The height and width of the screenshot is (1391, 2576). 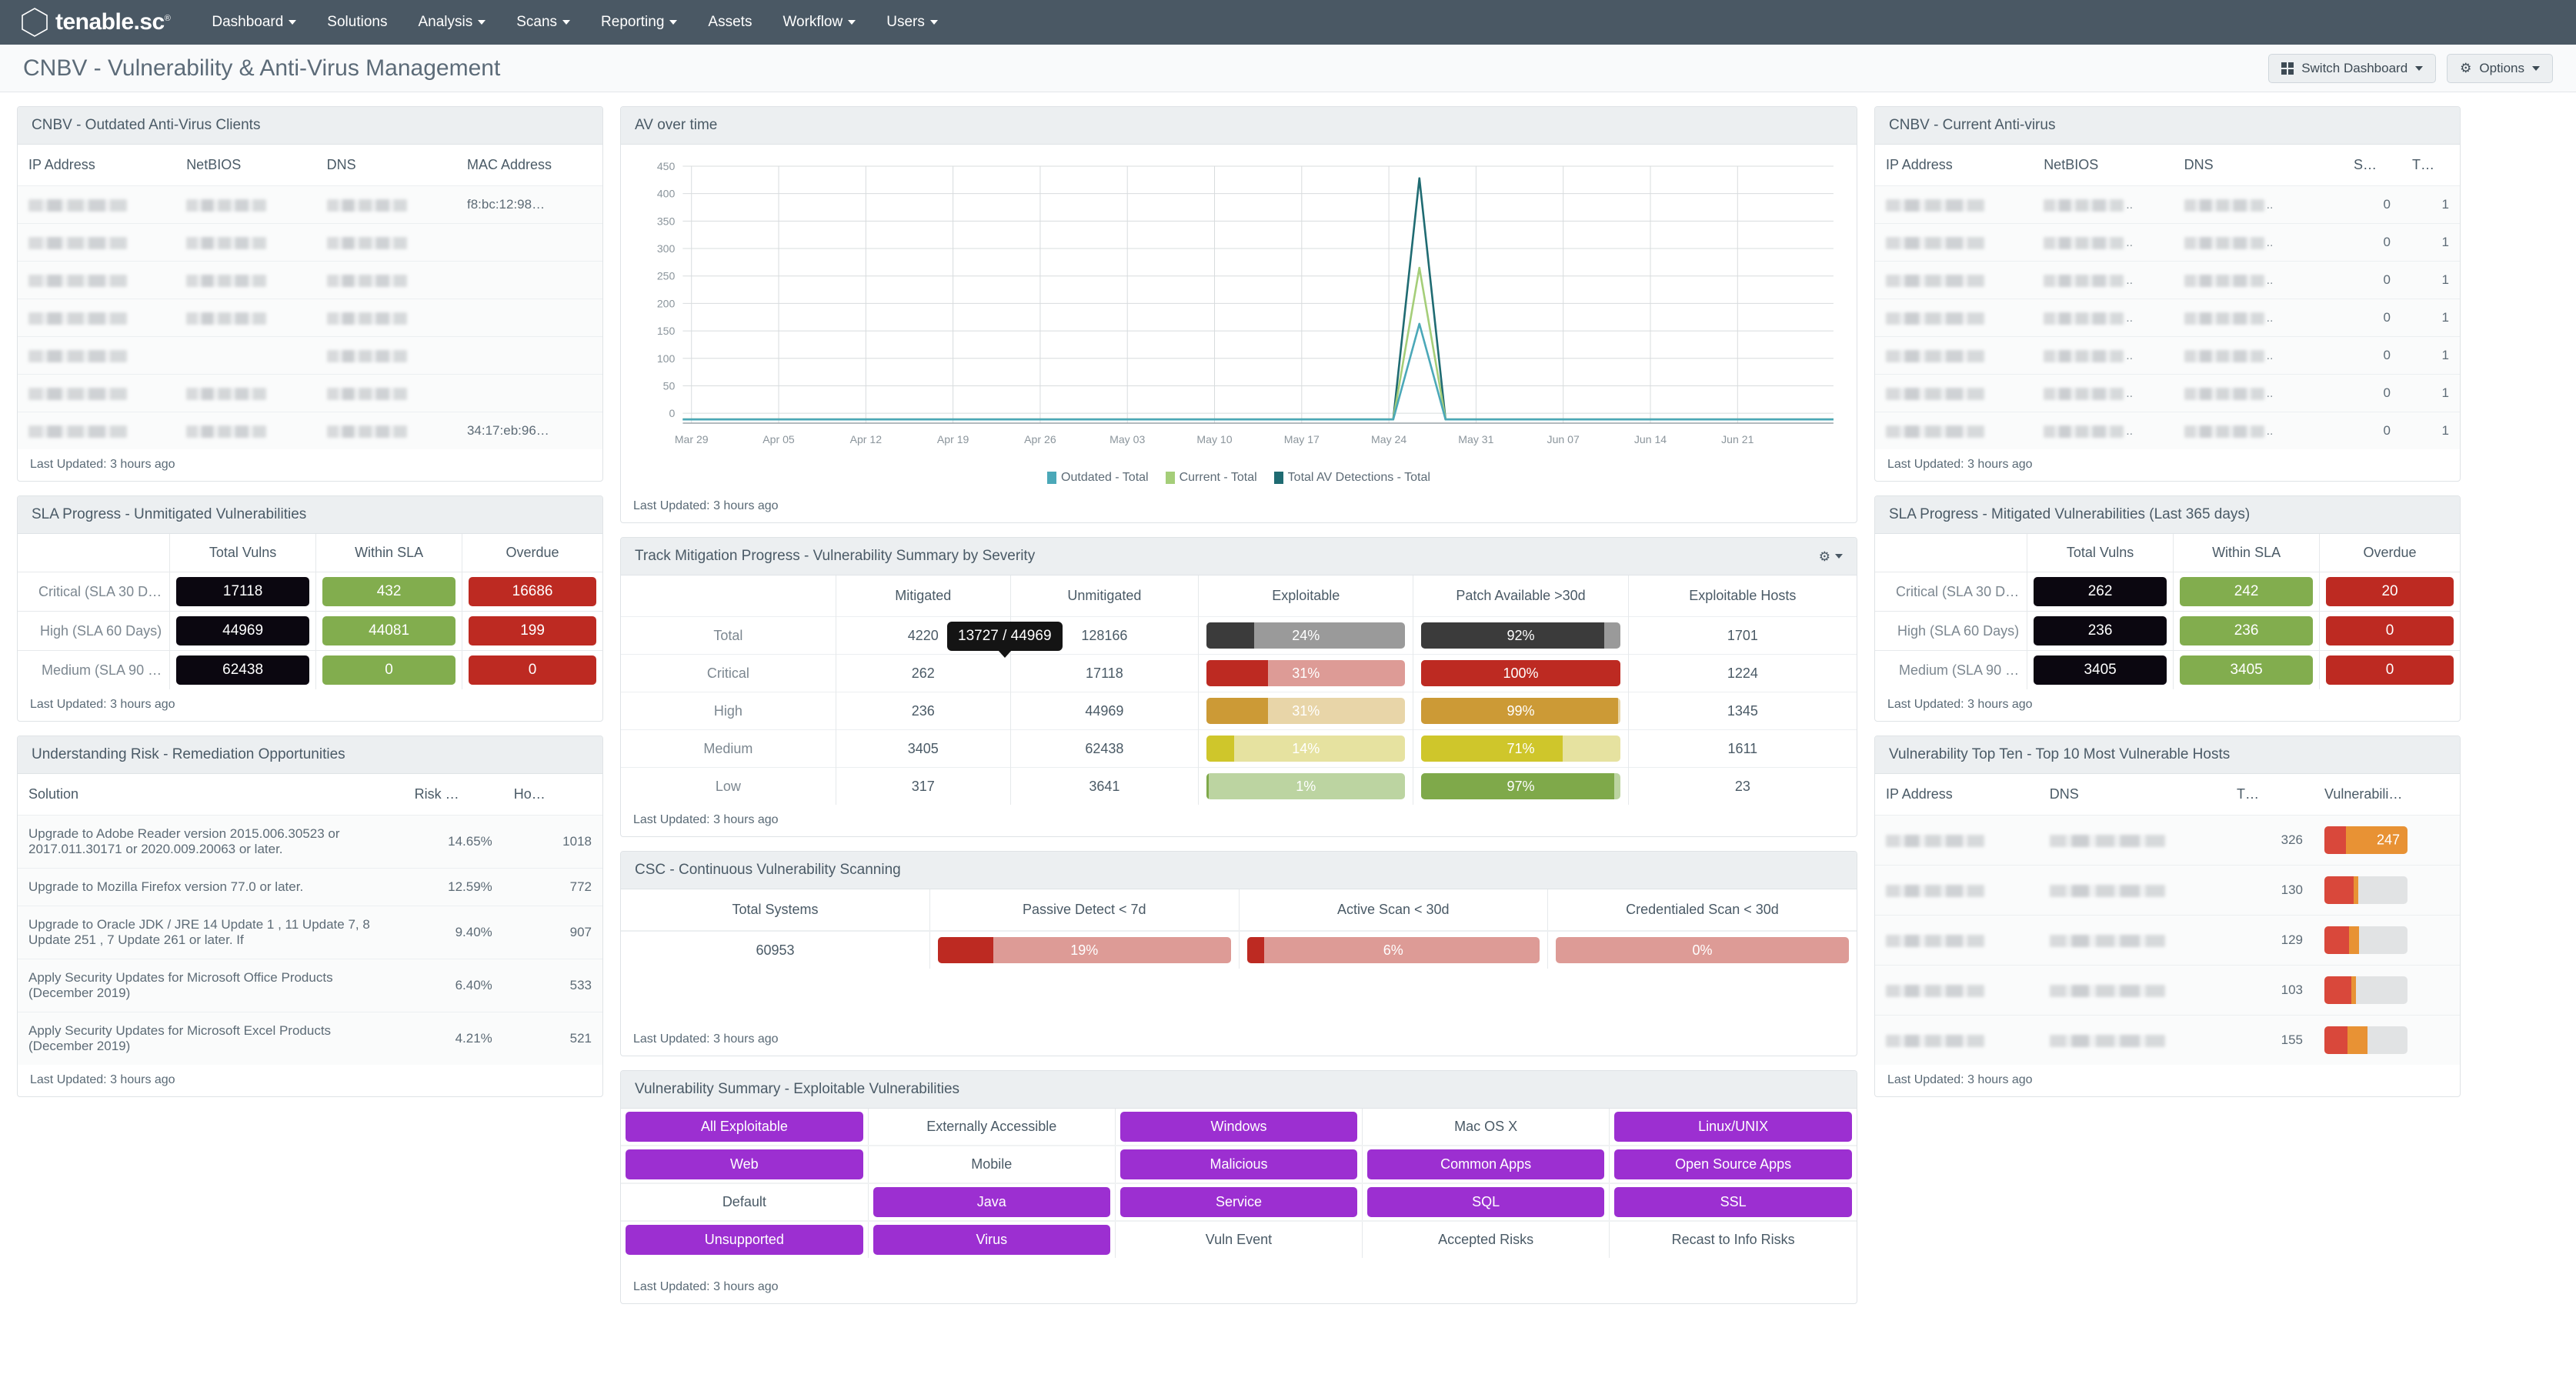 I want to click on column-header: Patch Available >30d, so click(x=1521, y=596).